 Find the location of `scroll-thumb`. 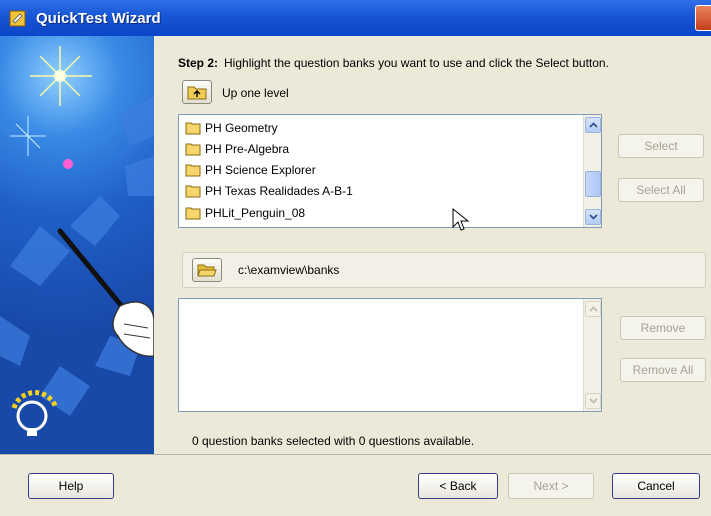

scroll-thumb is located at coordinates (593, 184).